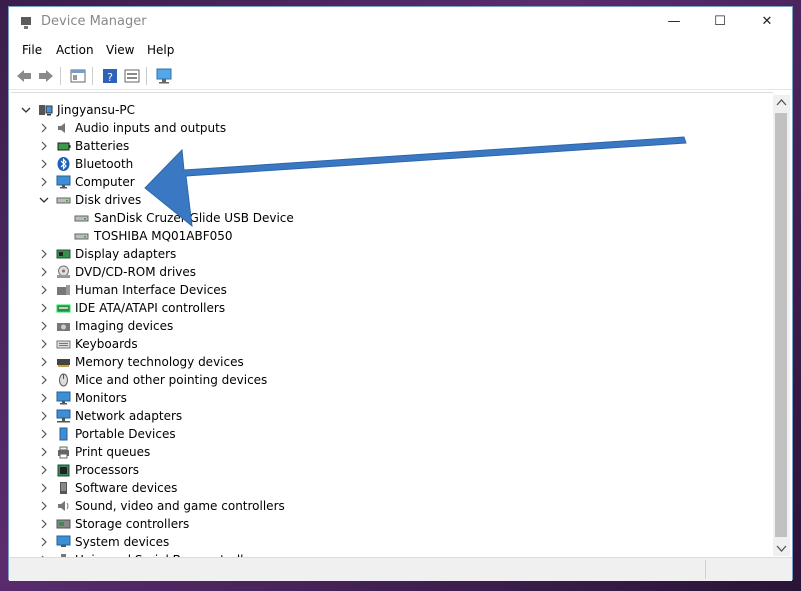 Image resolution: width=801 pixels, height=591 pixels. What do you see at coordinates (391, 200) in the screenshot?
I see `tree-category: Disk drives` at bounding box center [391, 200].